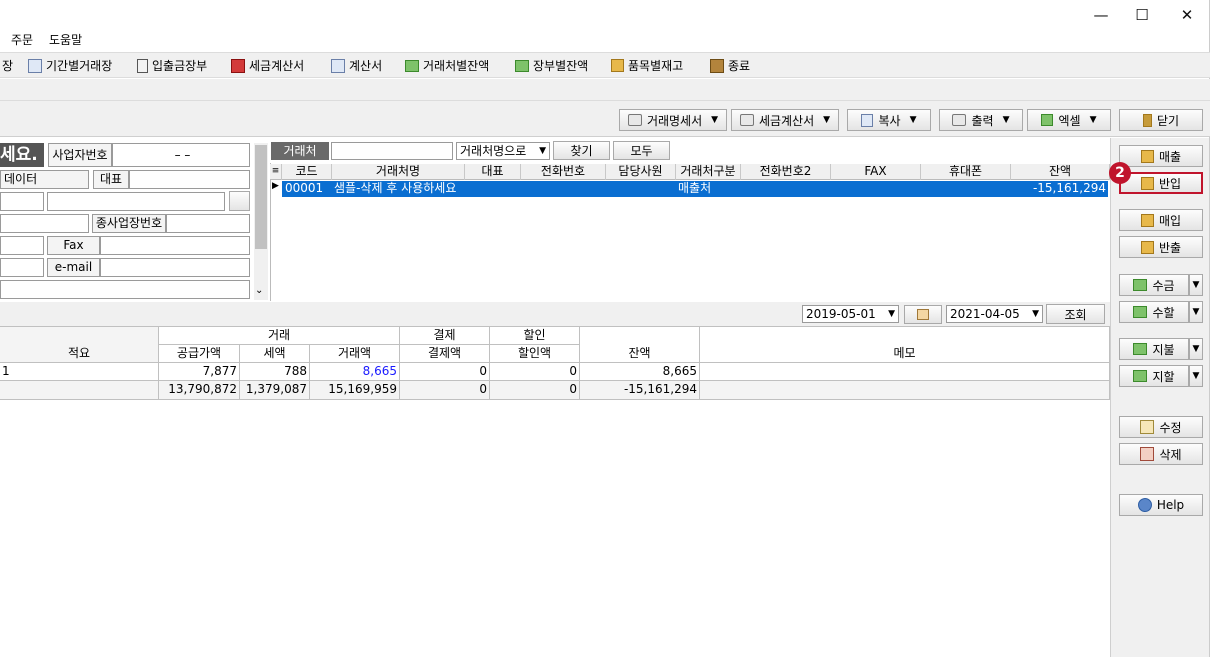 Image resolution: width=1210 pixels, height=657 pixels. I want to click on cell-tax: 788, so click(275, 372).